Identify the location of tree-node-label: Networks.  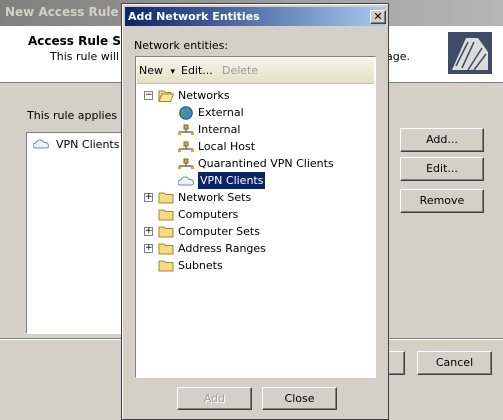
(204, 95).